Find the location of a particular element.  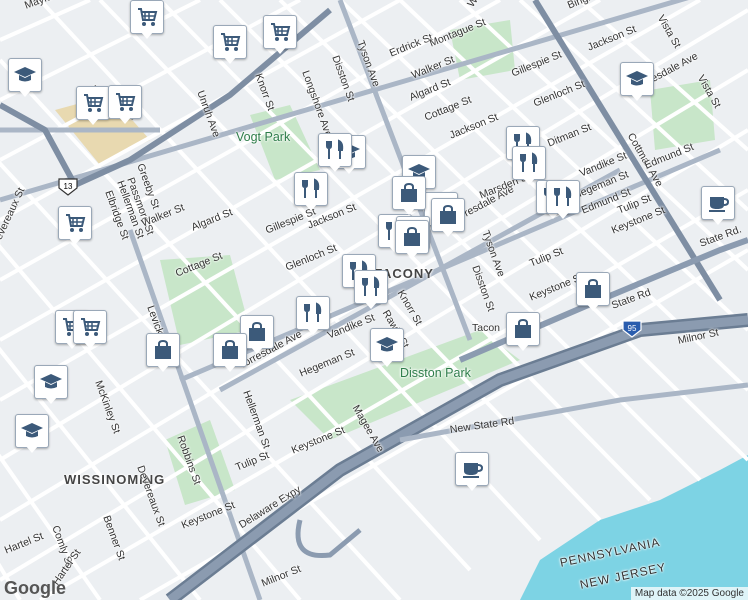

google-logo: Google is located at coordinates (35, 588).